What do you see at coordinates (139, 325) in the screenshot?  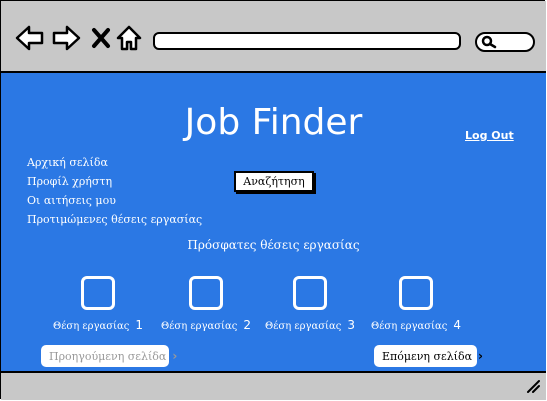 I see `job-number: 1` at bounding box center [139, 325].